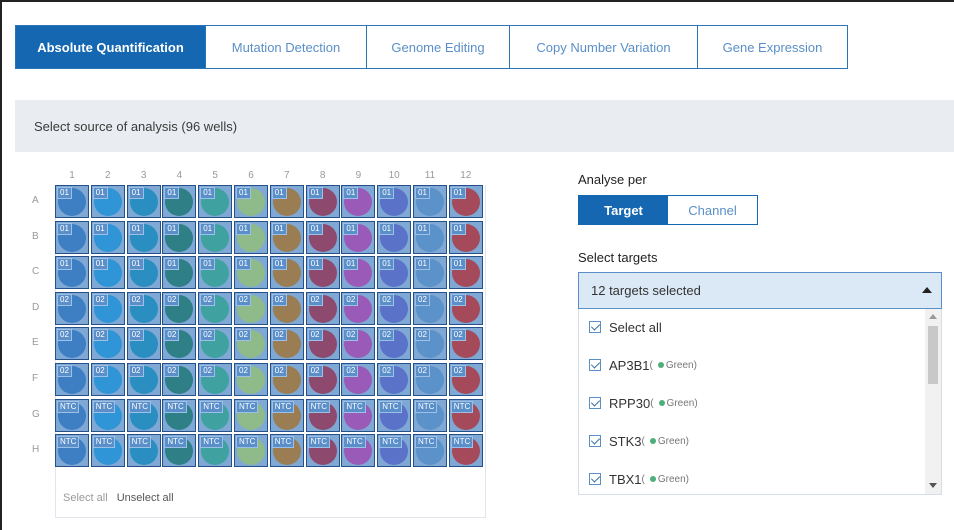 The image size is (954, 530). Describe the element at coordinates (394, 344) in the screenshot. I see `well-E10: 02` at that location.